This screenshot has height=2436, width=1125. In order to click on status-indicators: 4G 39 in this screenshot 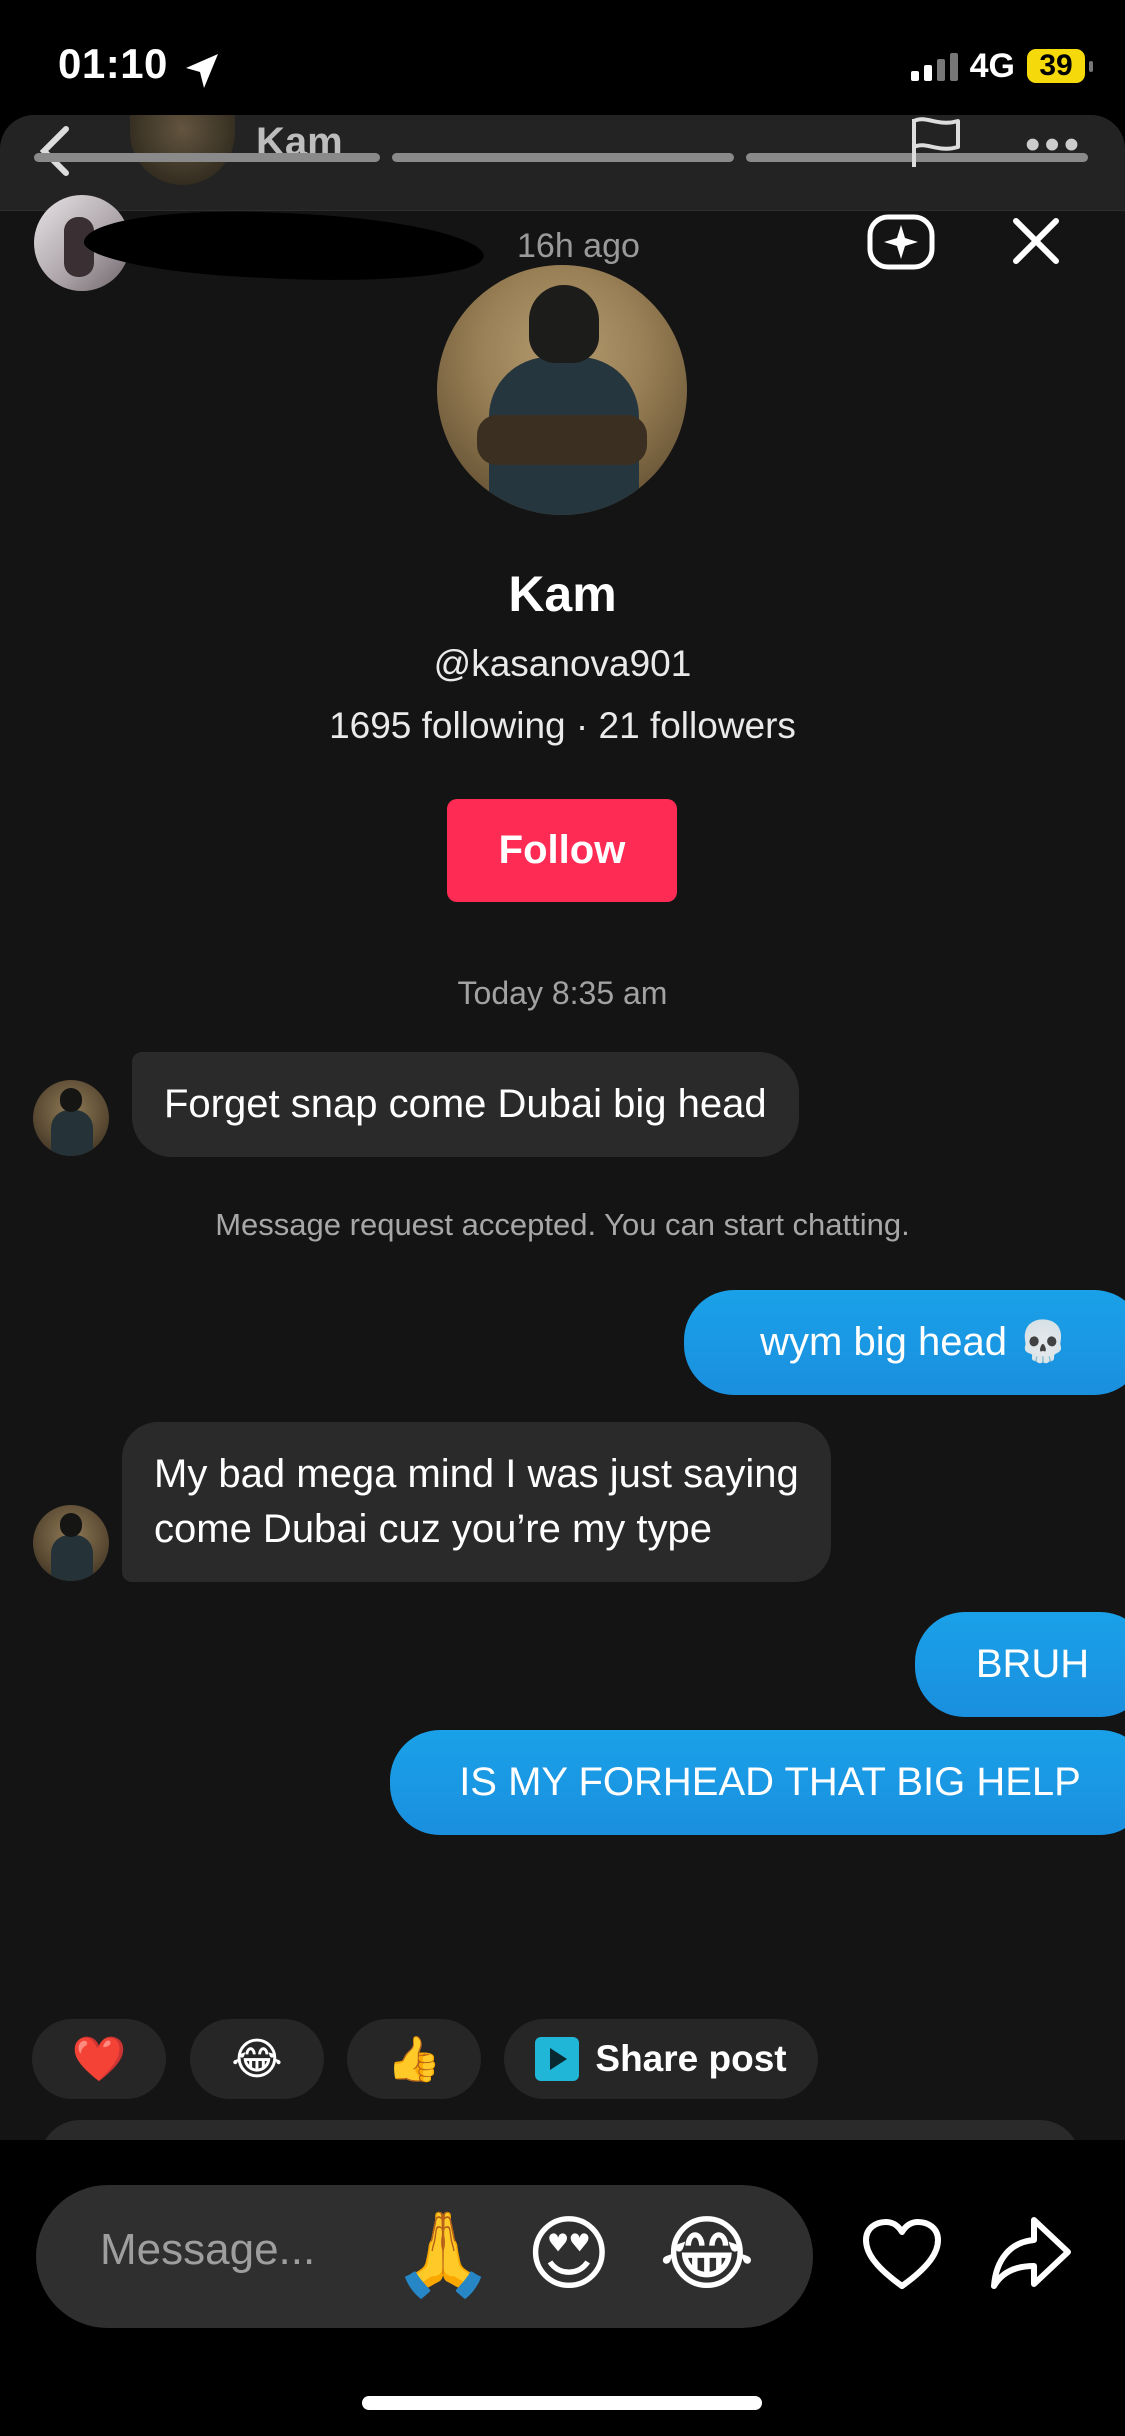, I will do `click(1001, 65)`.